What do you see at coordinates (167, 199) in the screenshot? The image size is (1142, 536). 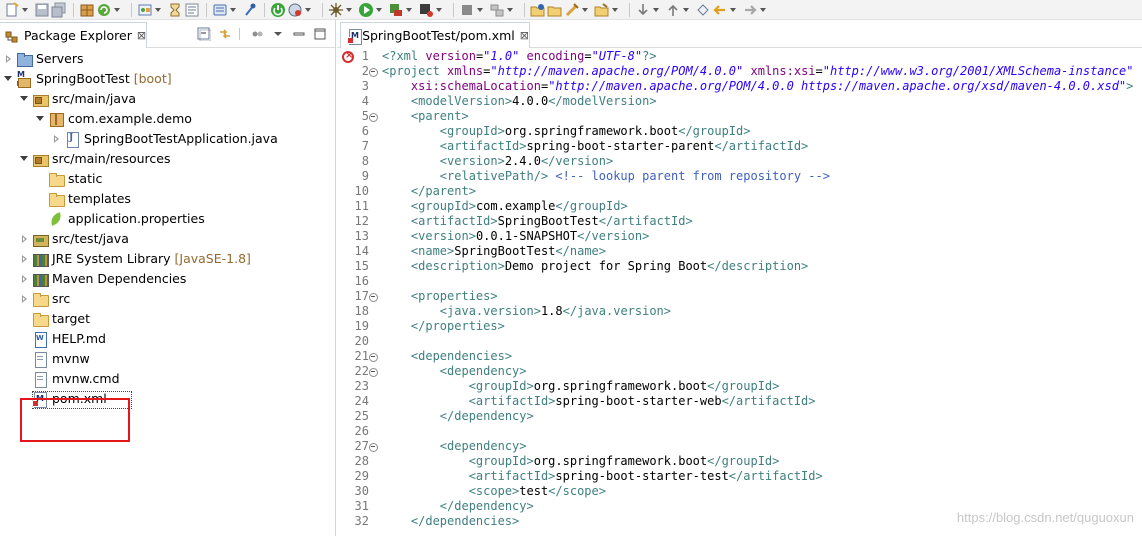 I see `tree-item: templates` at bounding box center [167, 199].